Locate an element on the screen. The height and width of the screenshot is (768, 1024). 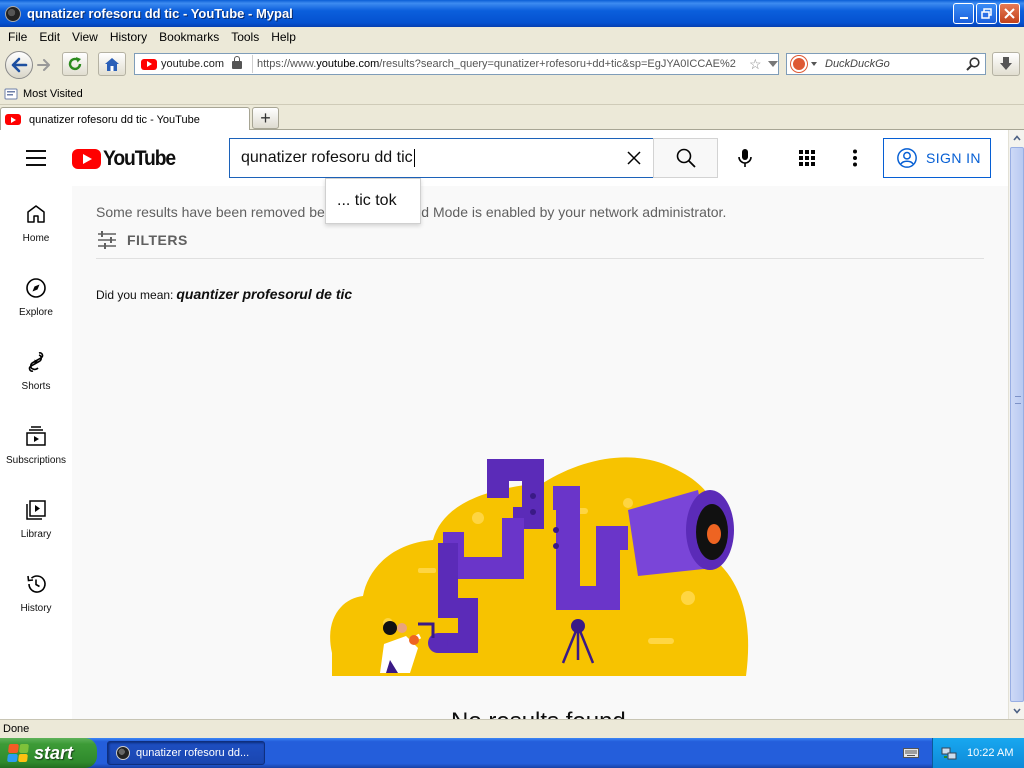
scroll-down-arrow-icon is located at coordinates (1017, 711).